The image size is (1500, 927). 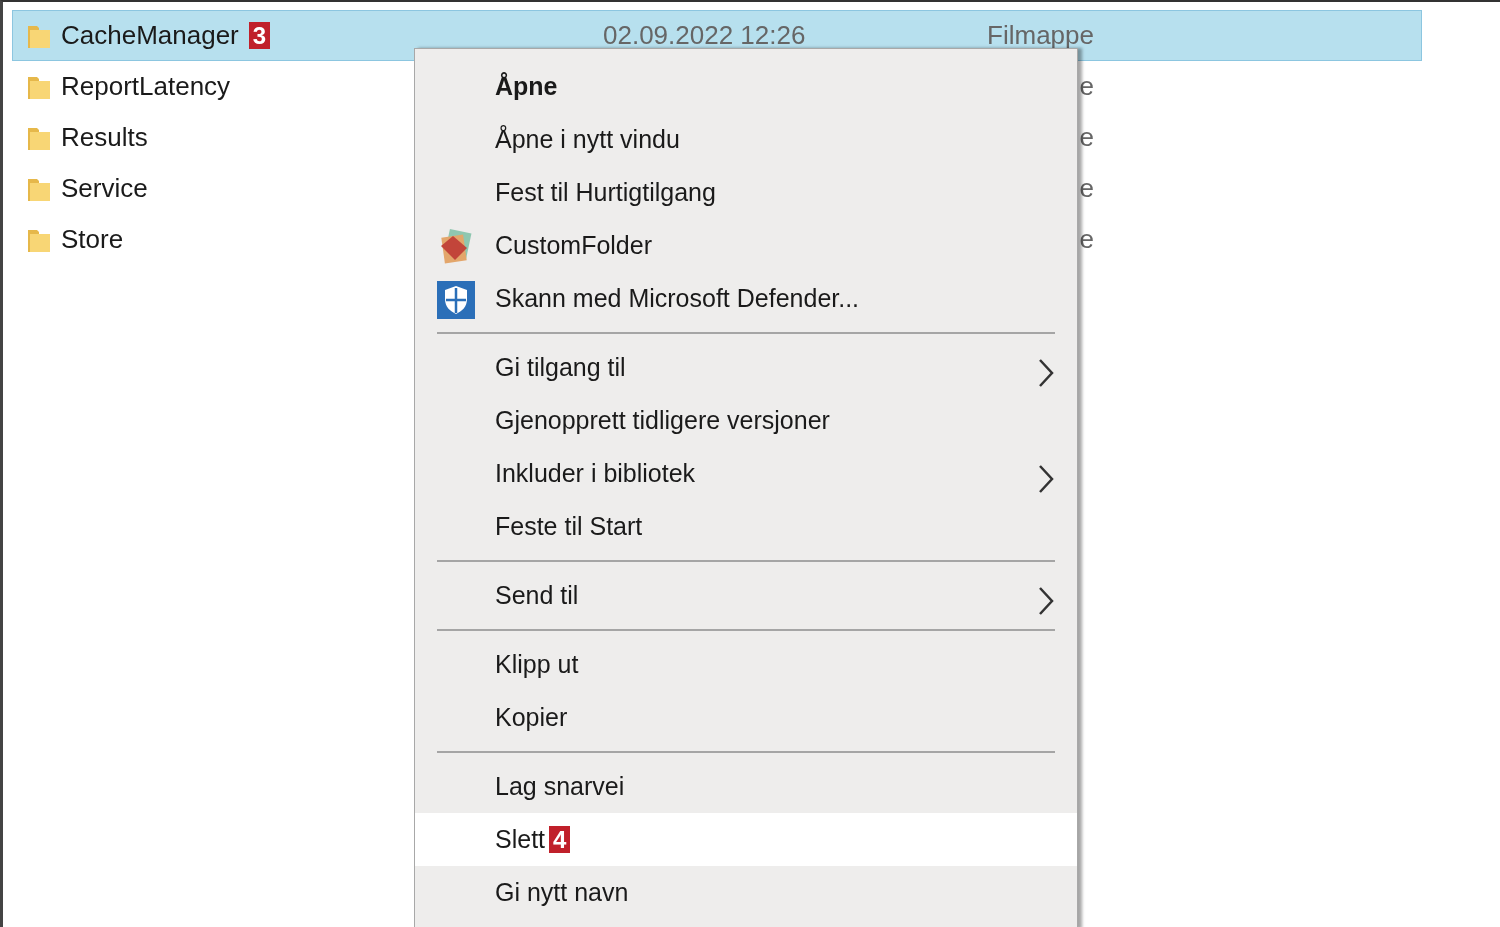 I want to click on file-type: Filmappe, so click(x=1040, y=35).